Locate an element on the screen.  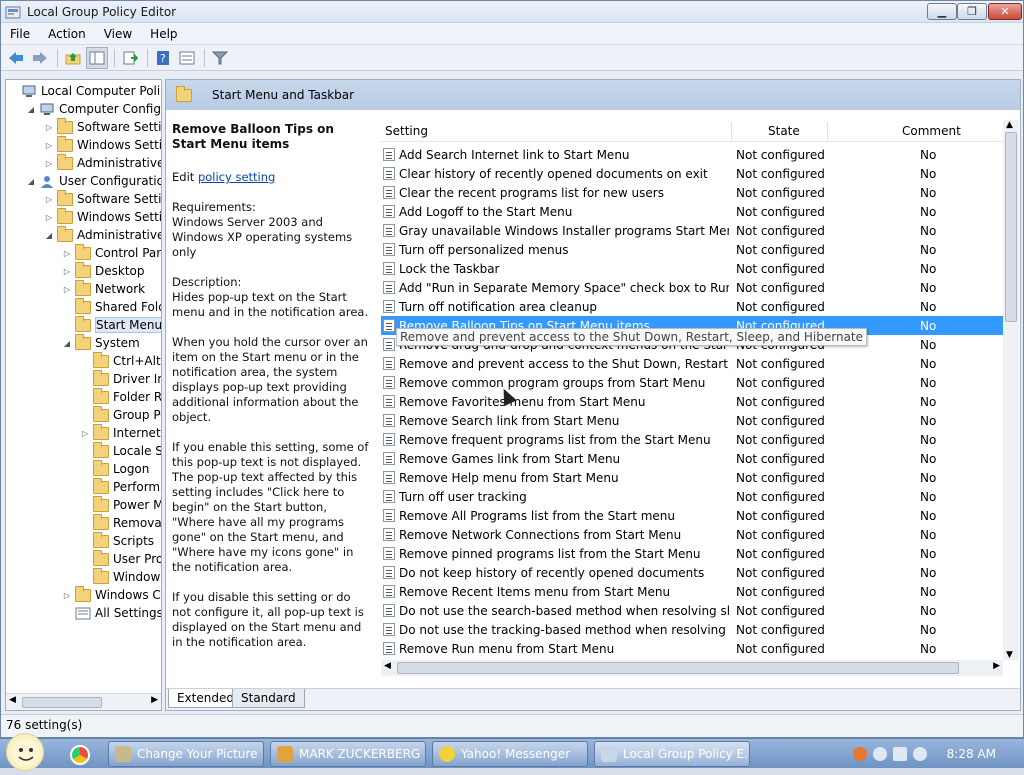
filter-button is located at coordinates (220, 58).